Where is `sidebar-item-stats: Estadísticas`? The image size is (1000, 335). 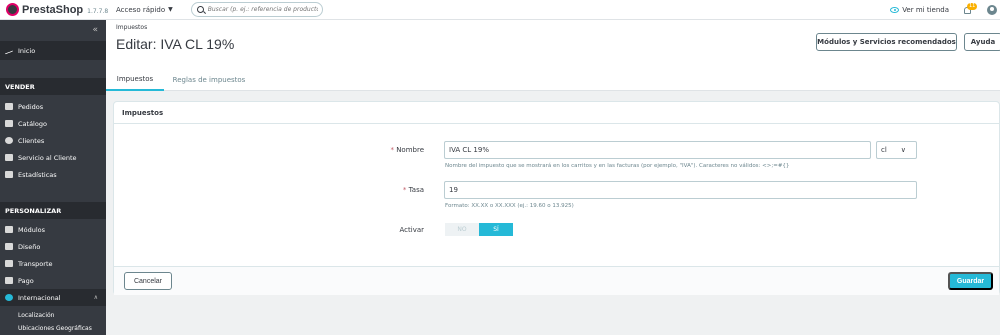
sidebar-item-stats: Estadísticas is located at coordinates (53, 174).